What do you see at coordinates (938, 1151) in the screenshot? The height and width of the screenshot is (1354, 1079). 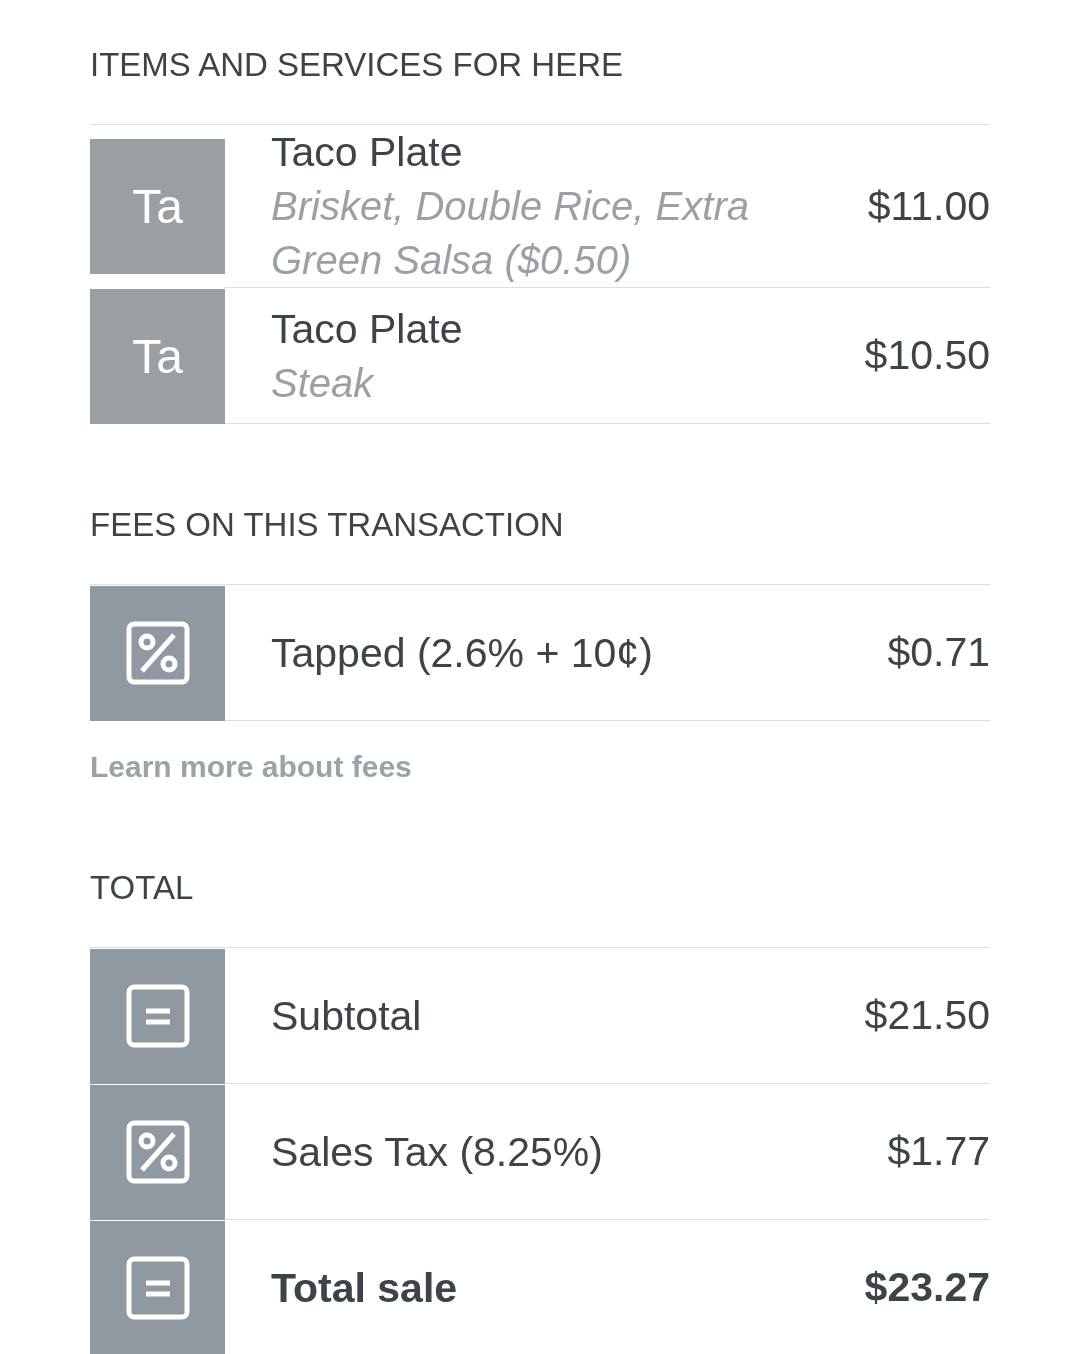 I see `price: $1.77` at bounding box center [938, 1151].